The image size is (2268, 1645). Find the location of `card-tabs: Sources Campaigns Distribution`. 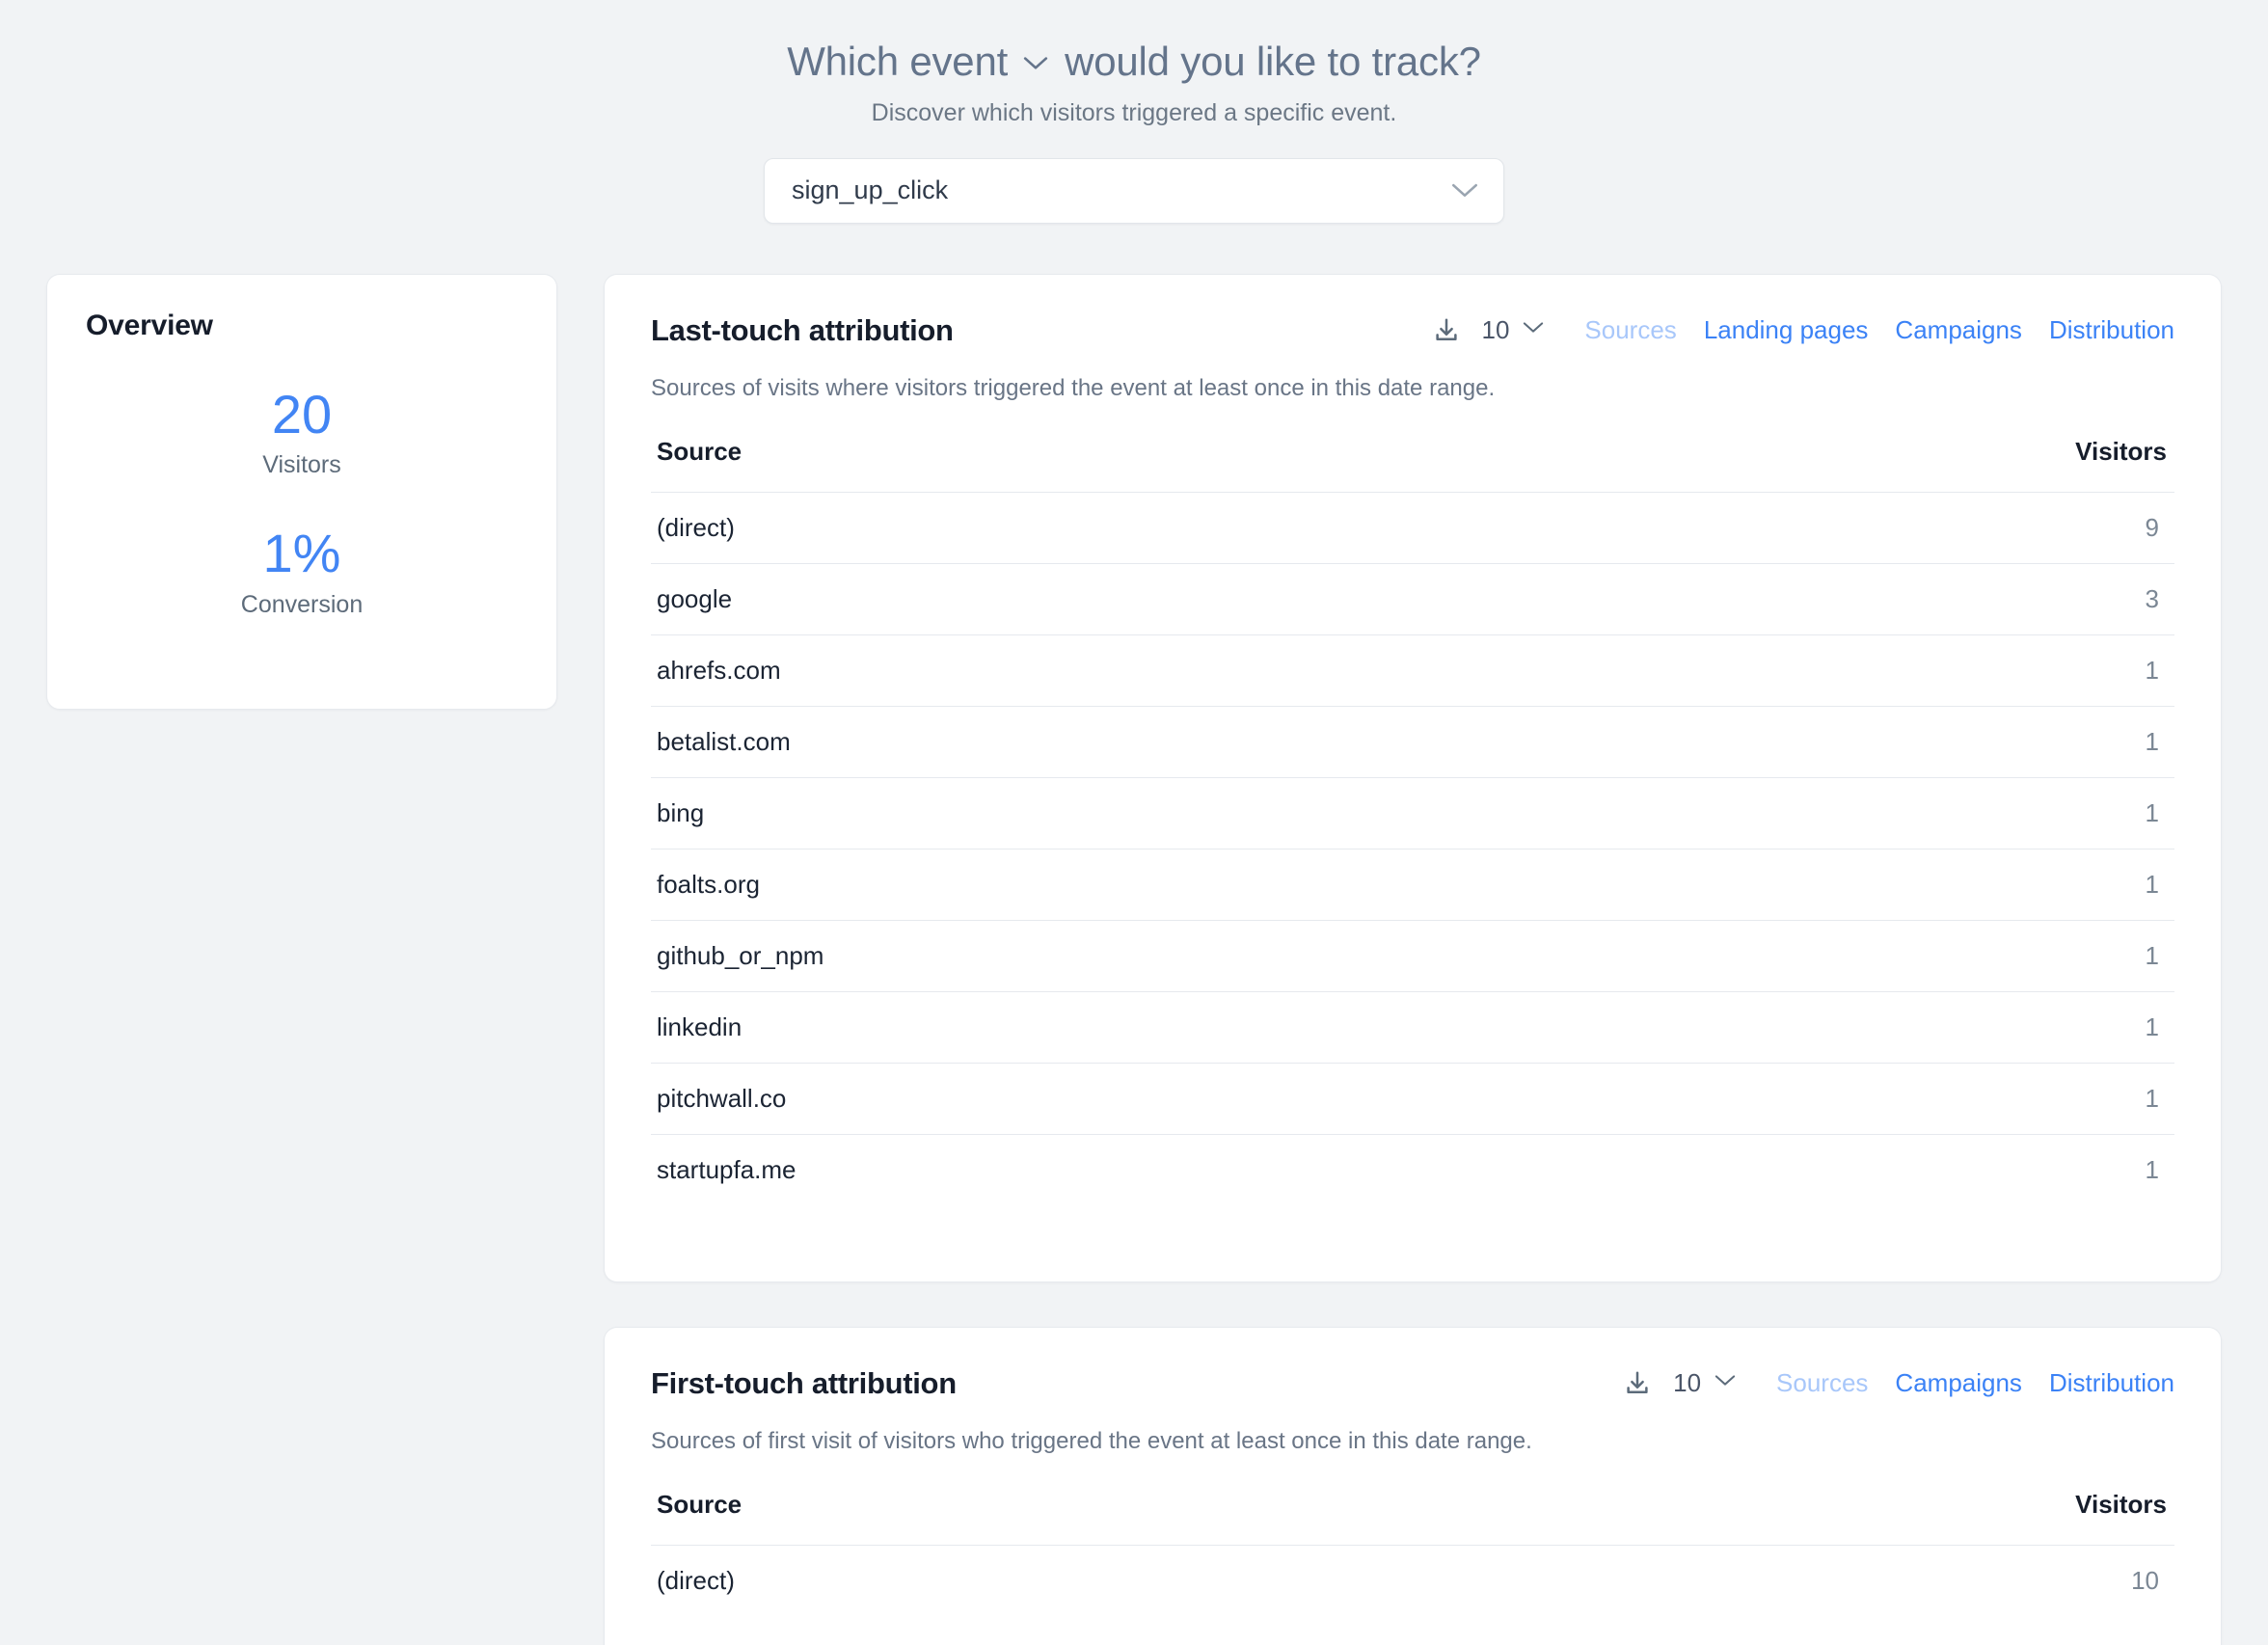

card-tabs: Sources Campaigns Distribution is located at coordinates (1975, 1383).